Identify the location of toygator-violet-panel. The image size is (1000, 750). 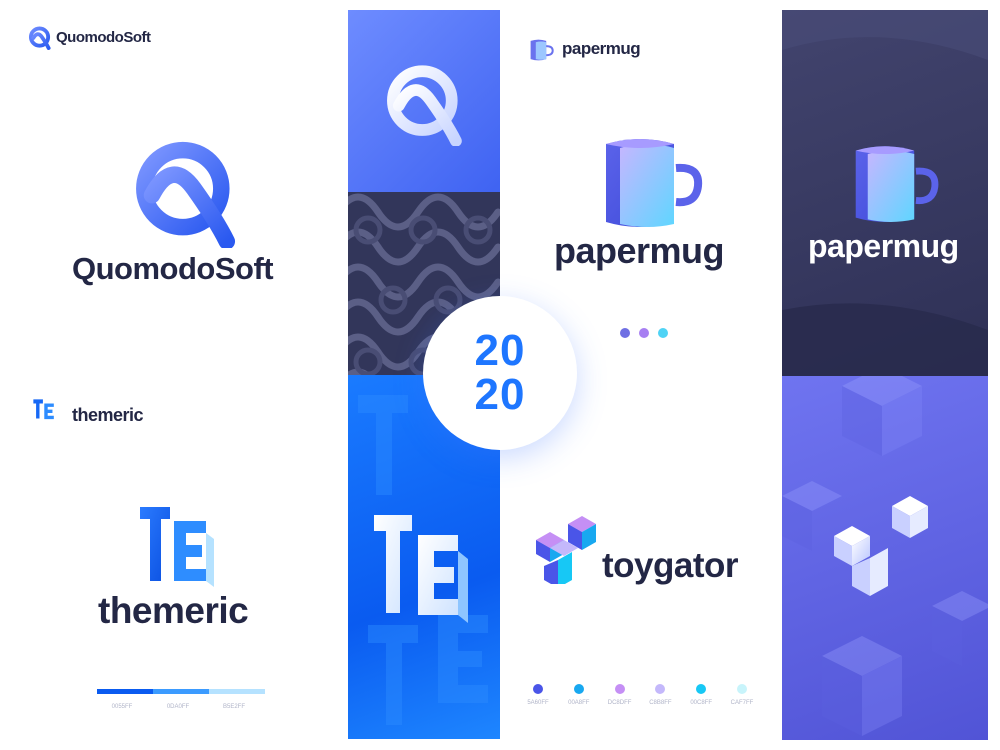
(885, 558).